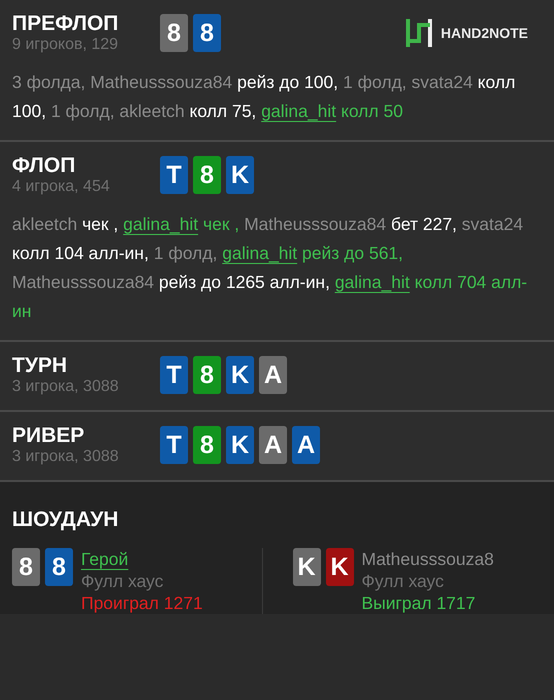 The image size is (554, 700). What do you see at coordinates (61, 187) in the screenshot?
I see `street-summary: 4 игрока, 454` at bounding box center [61, 187].